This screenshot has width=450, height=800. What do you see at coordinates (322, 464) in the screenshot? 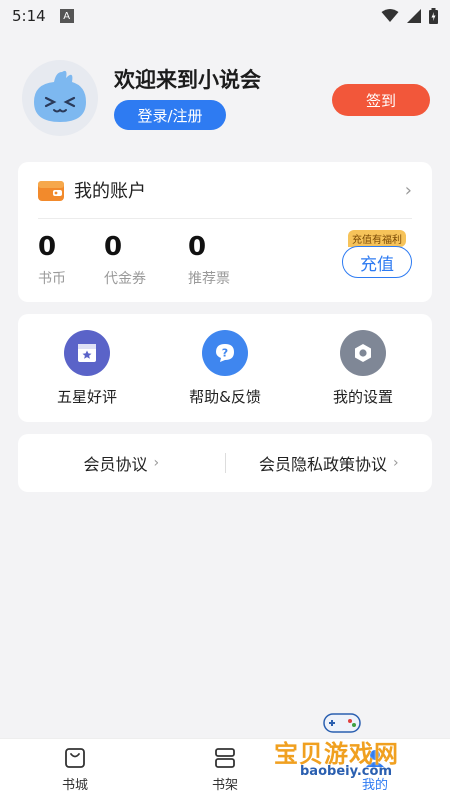
I see `agreement-label: 会员隐私政策协议` at bounding box center [322, 464].